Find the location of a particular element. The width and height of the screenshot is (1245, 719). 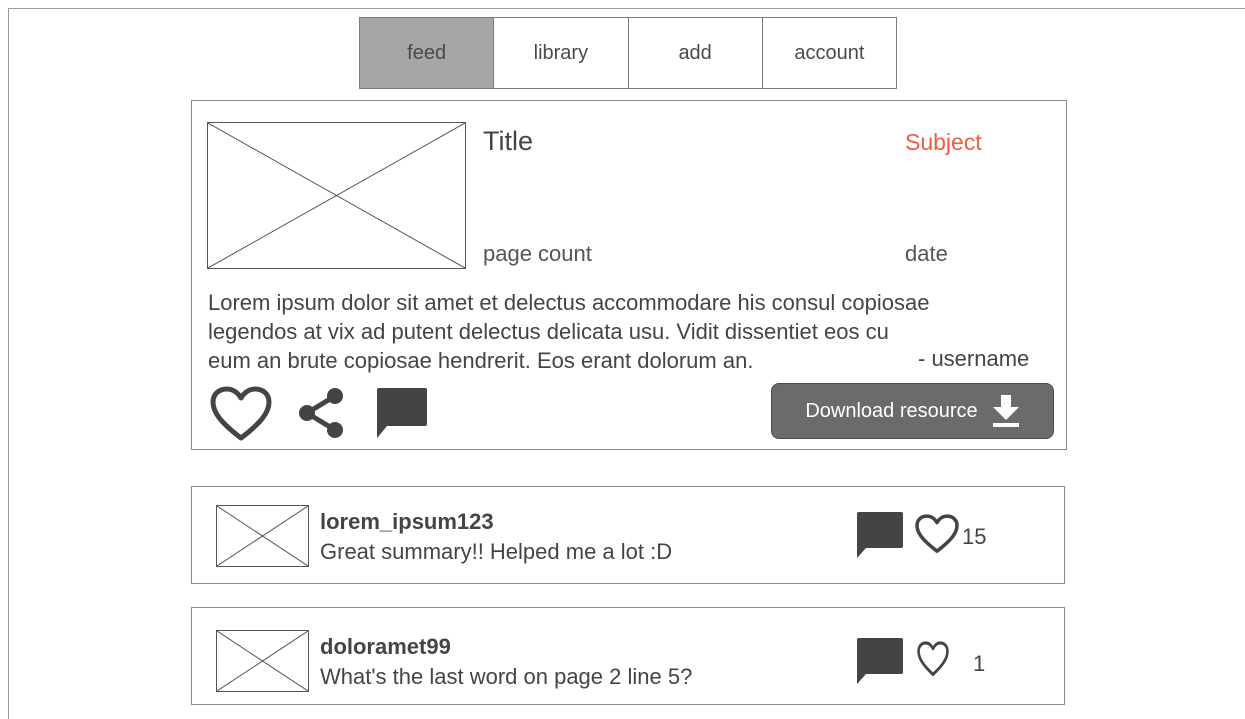

tab-library: library is located at coordinates (561, 53).